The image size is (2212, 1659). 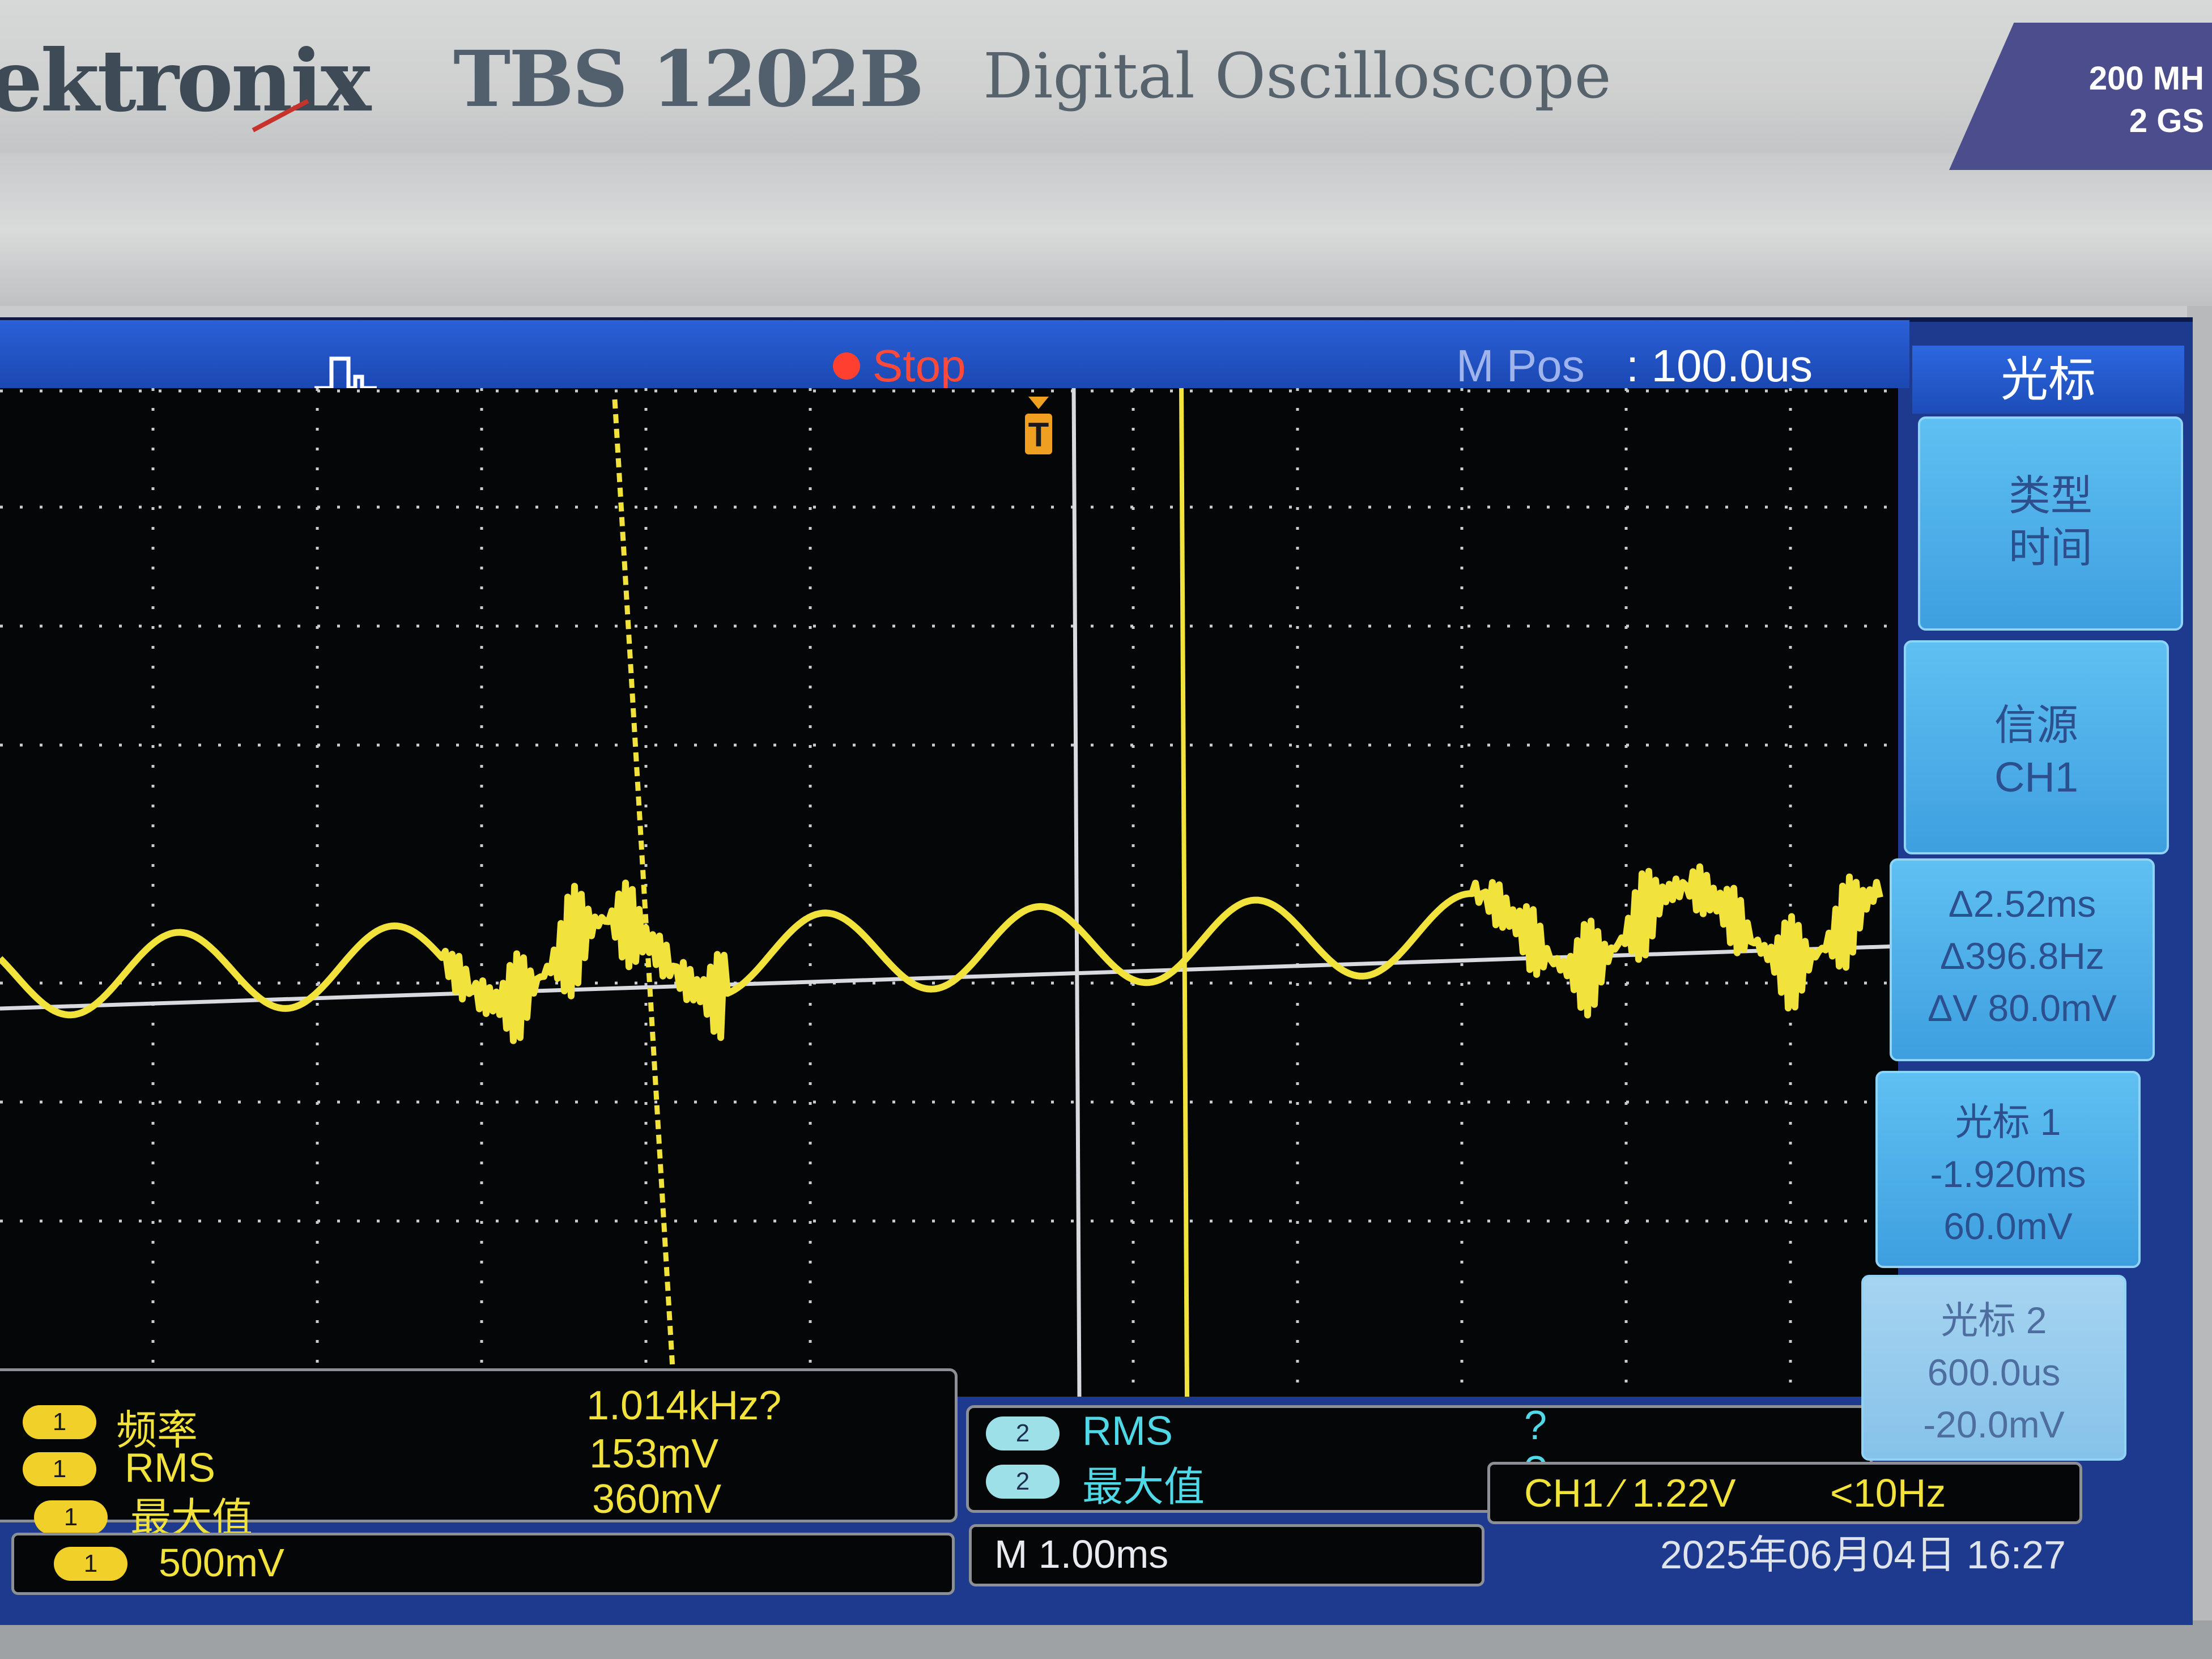 What do you see at coordinates (1630, 1493) in the screenshot?
I see `trigger-source-level: CH1 ∕ 1.22V` at bounding box center [1630, 1493].